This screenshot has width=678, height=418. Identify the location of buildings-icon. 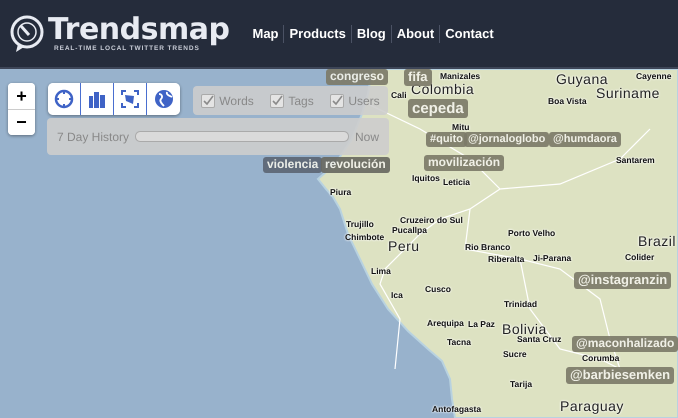
(97, 99).